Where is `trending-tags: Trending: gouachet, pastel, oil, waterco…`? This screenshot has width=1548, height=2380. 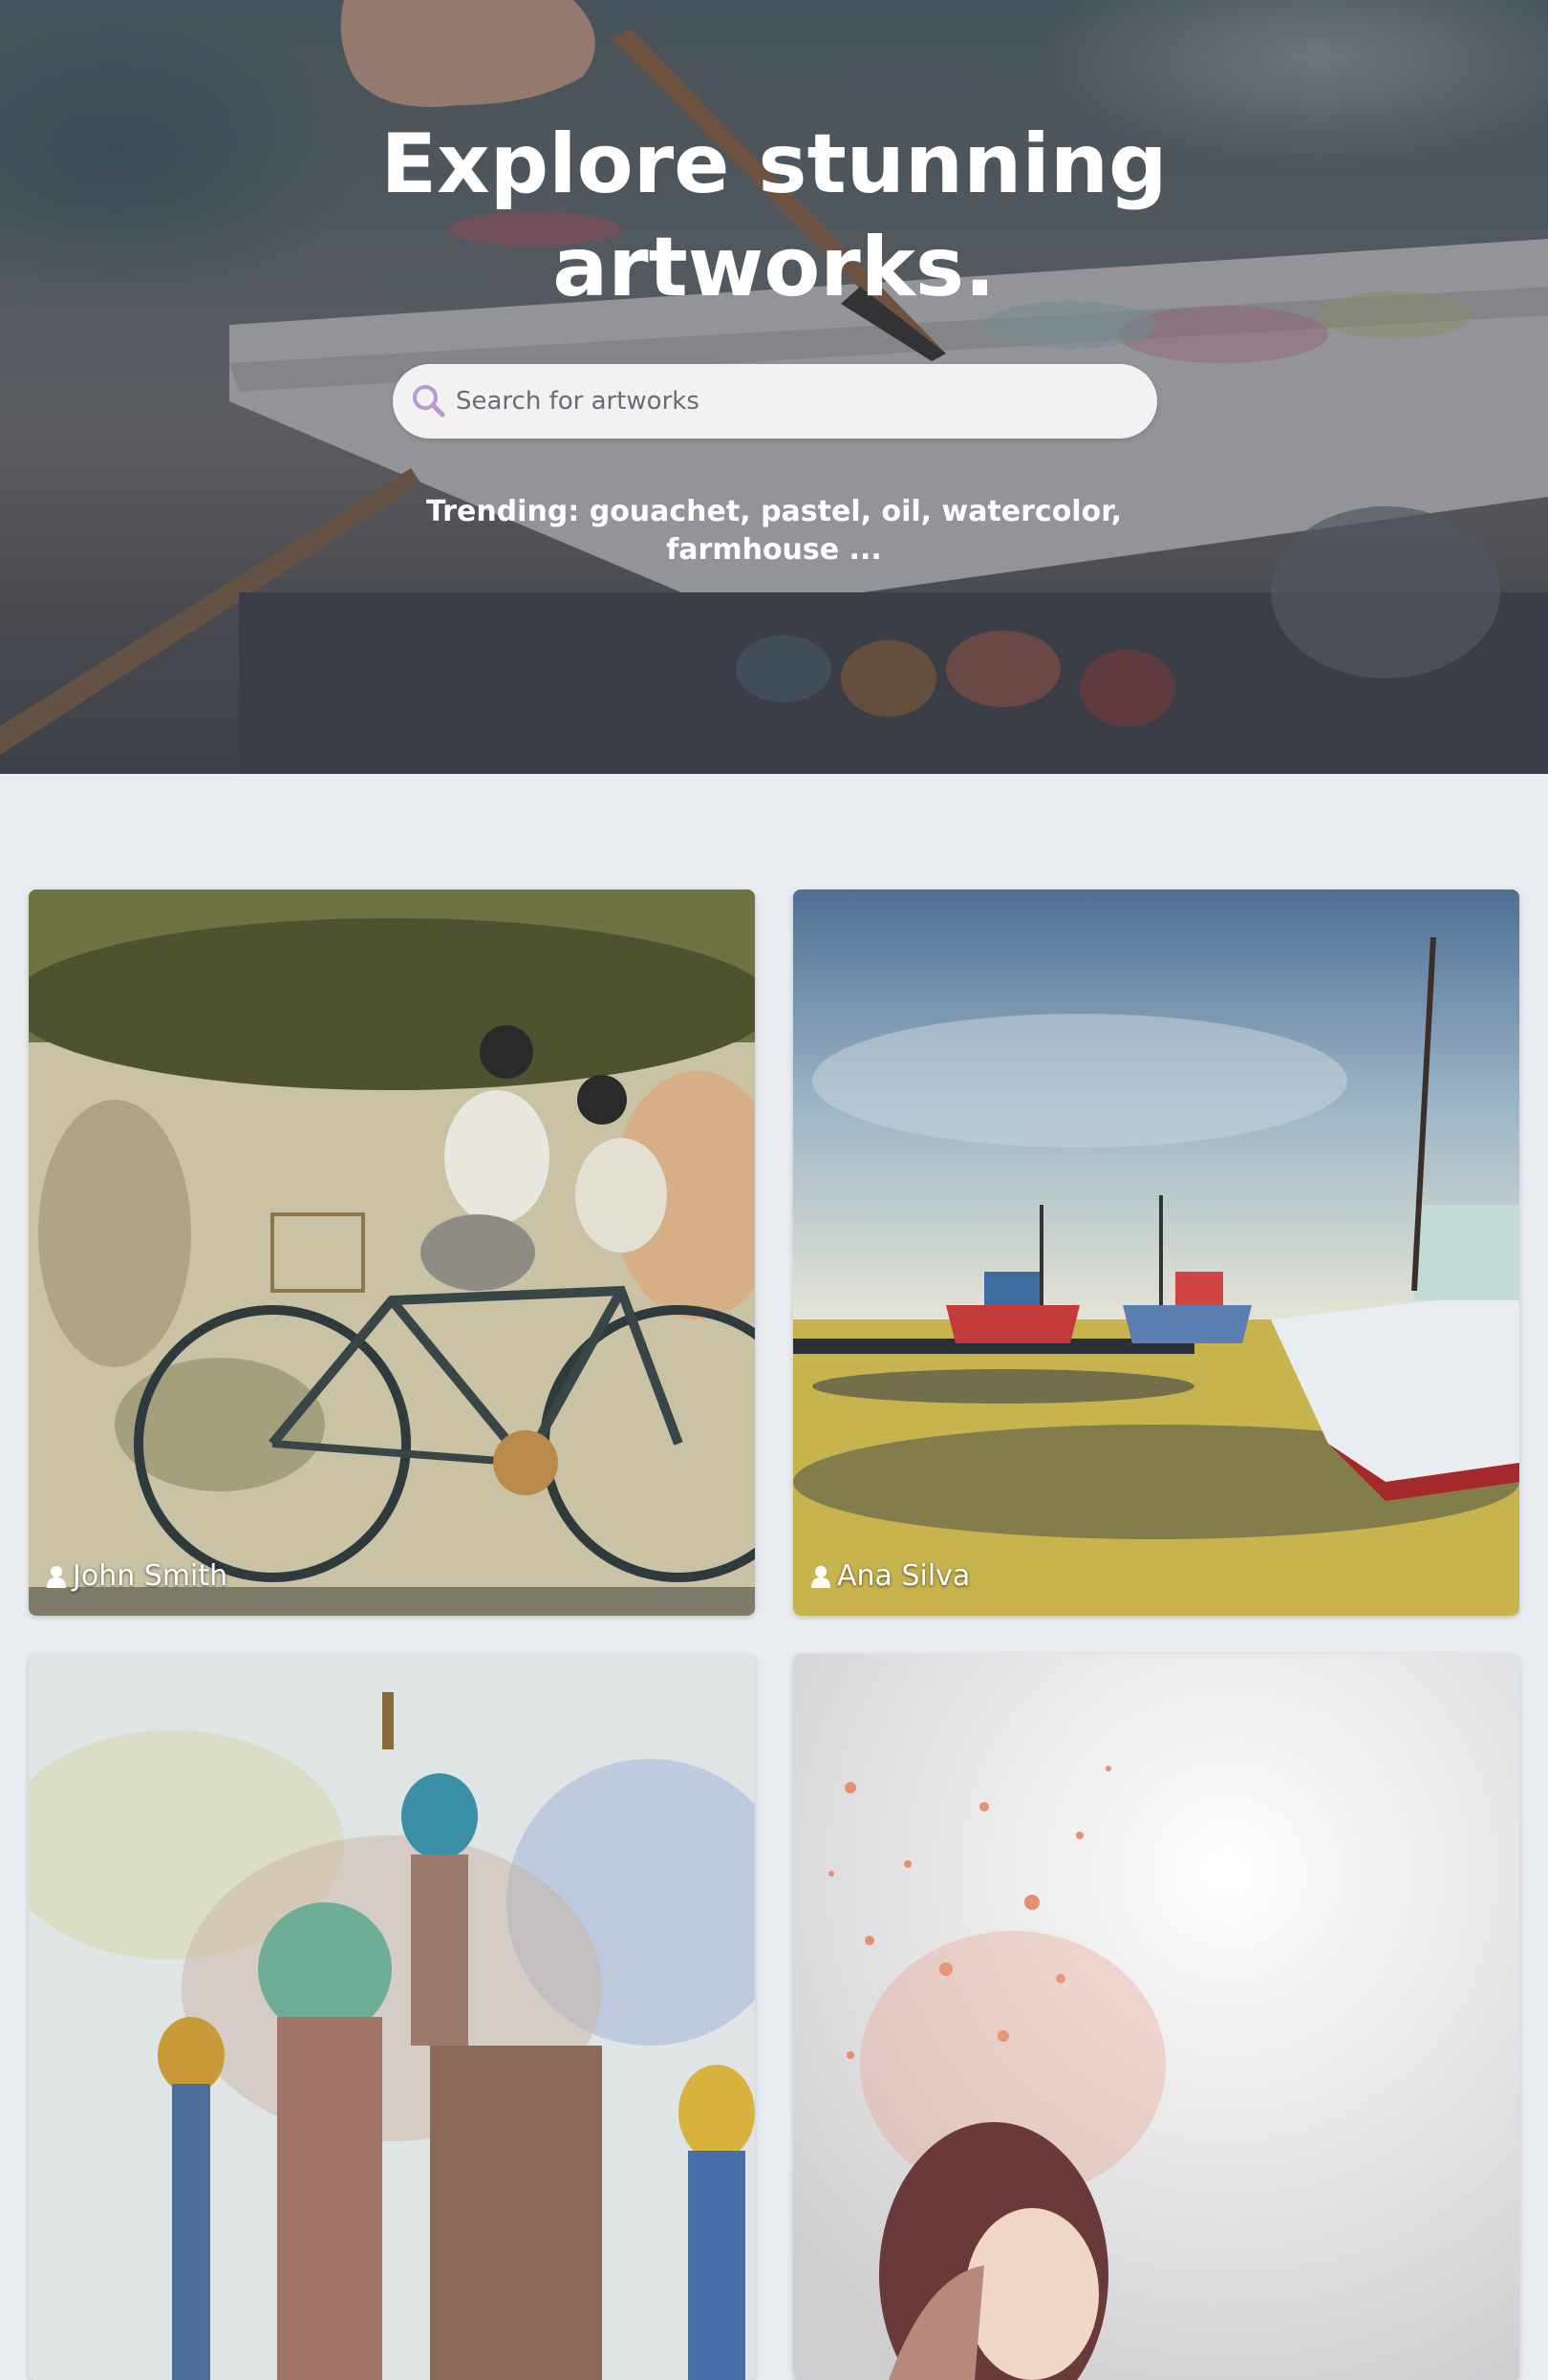 trending-tags: Trending: gouachet, pastel, oil, waterco… is located at coordinates (774, 531).